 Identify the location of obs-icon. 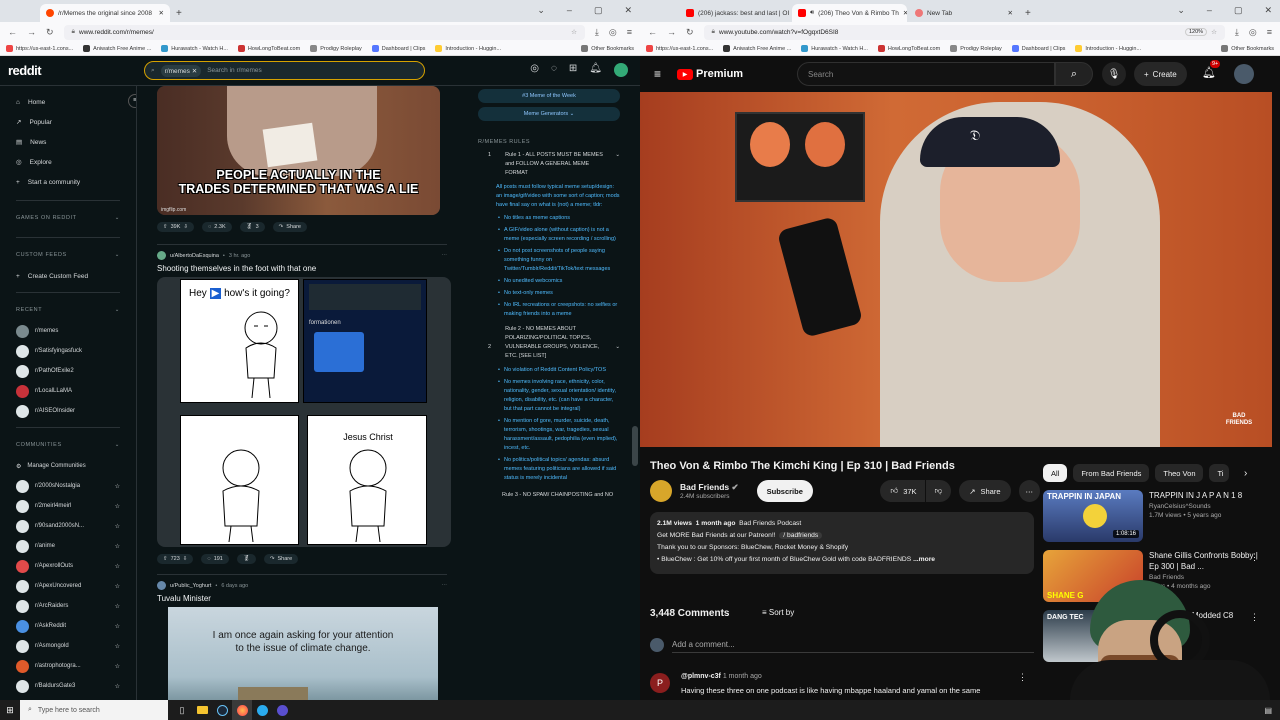
(282, 710).